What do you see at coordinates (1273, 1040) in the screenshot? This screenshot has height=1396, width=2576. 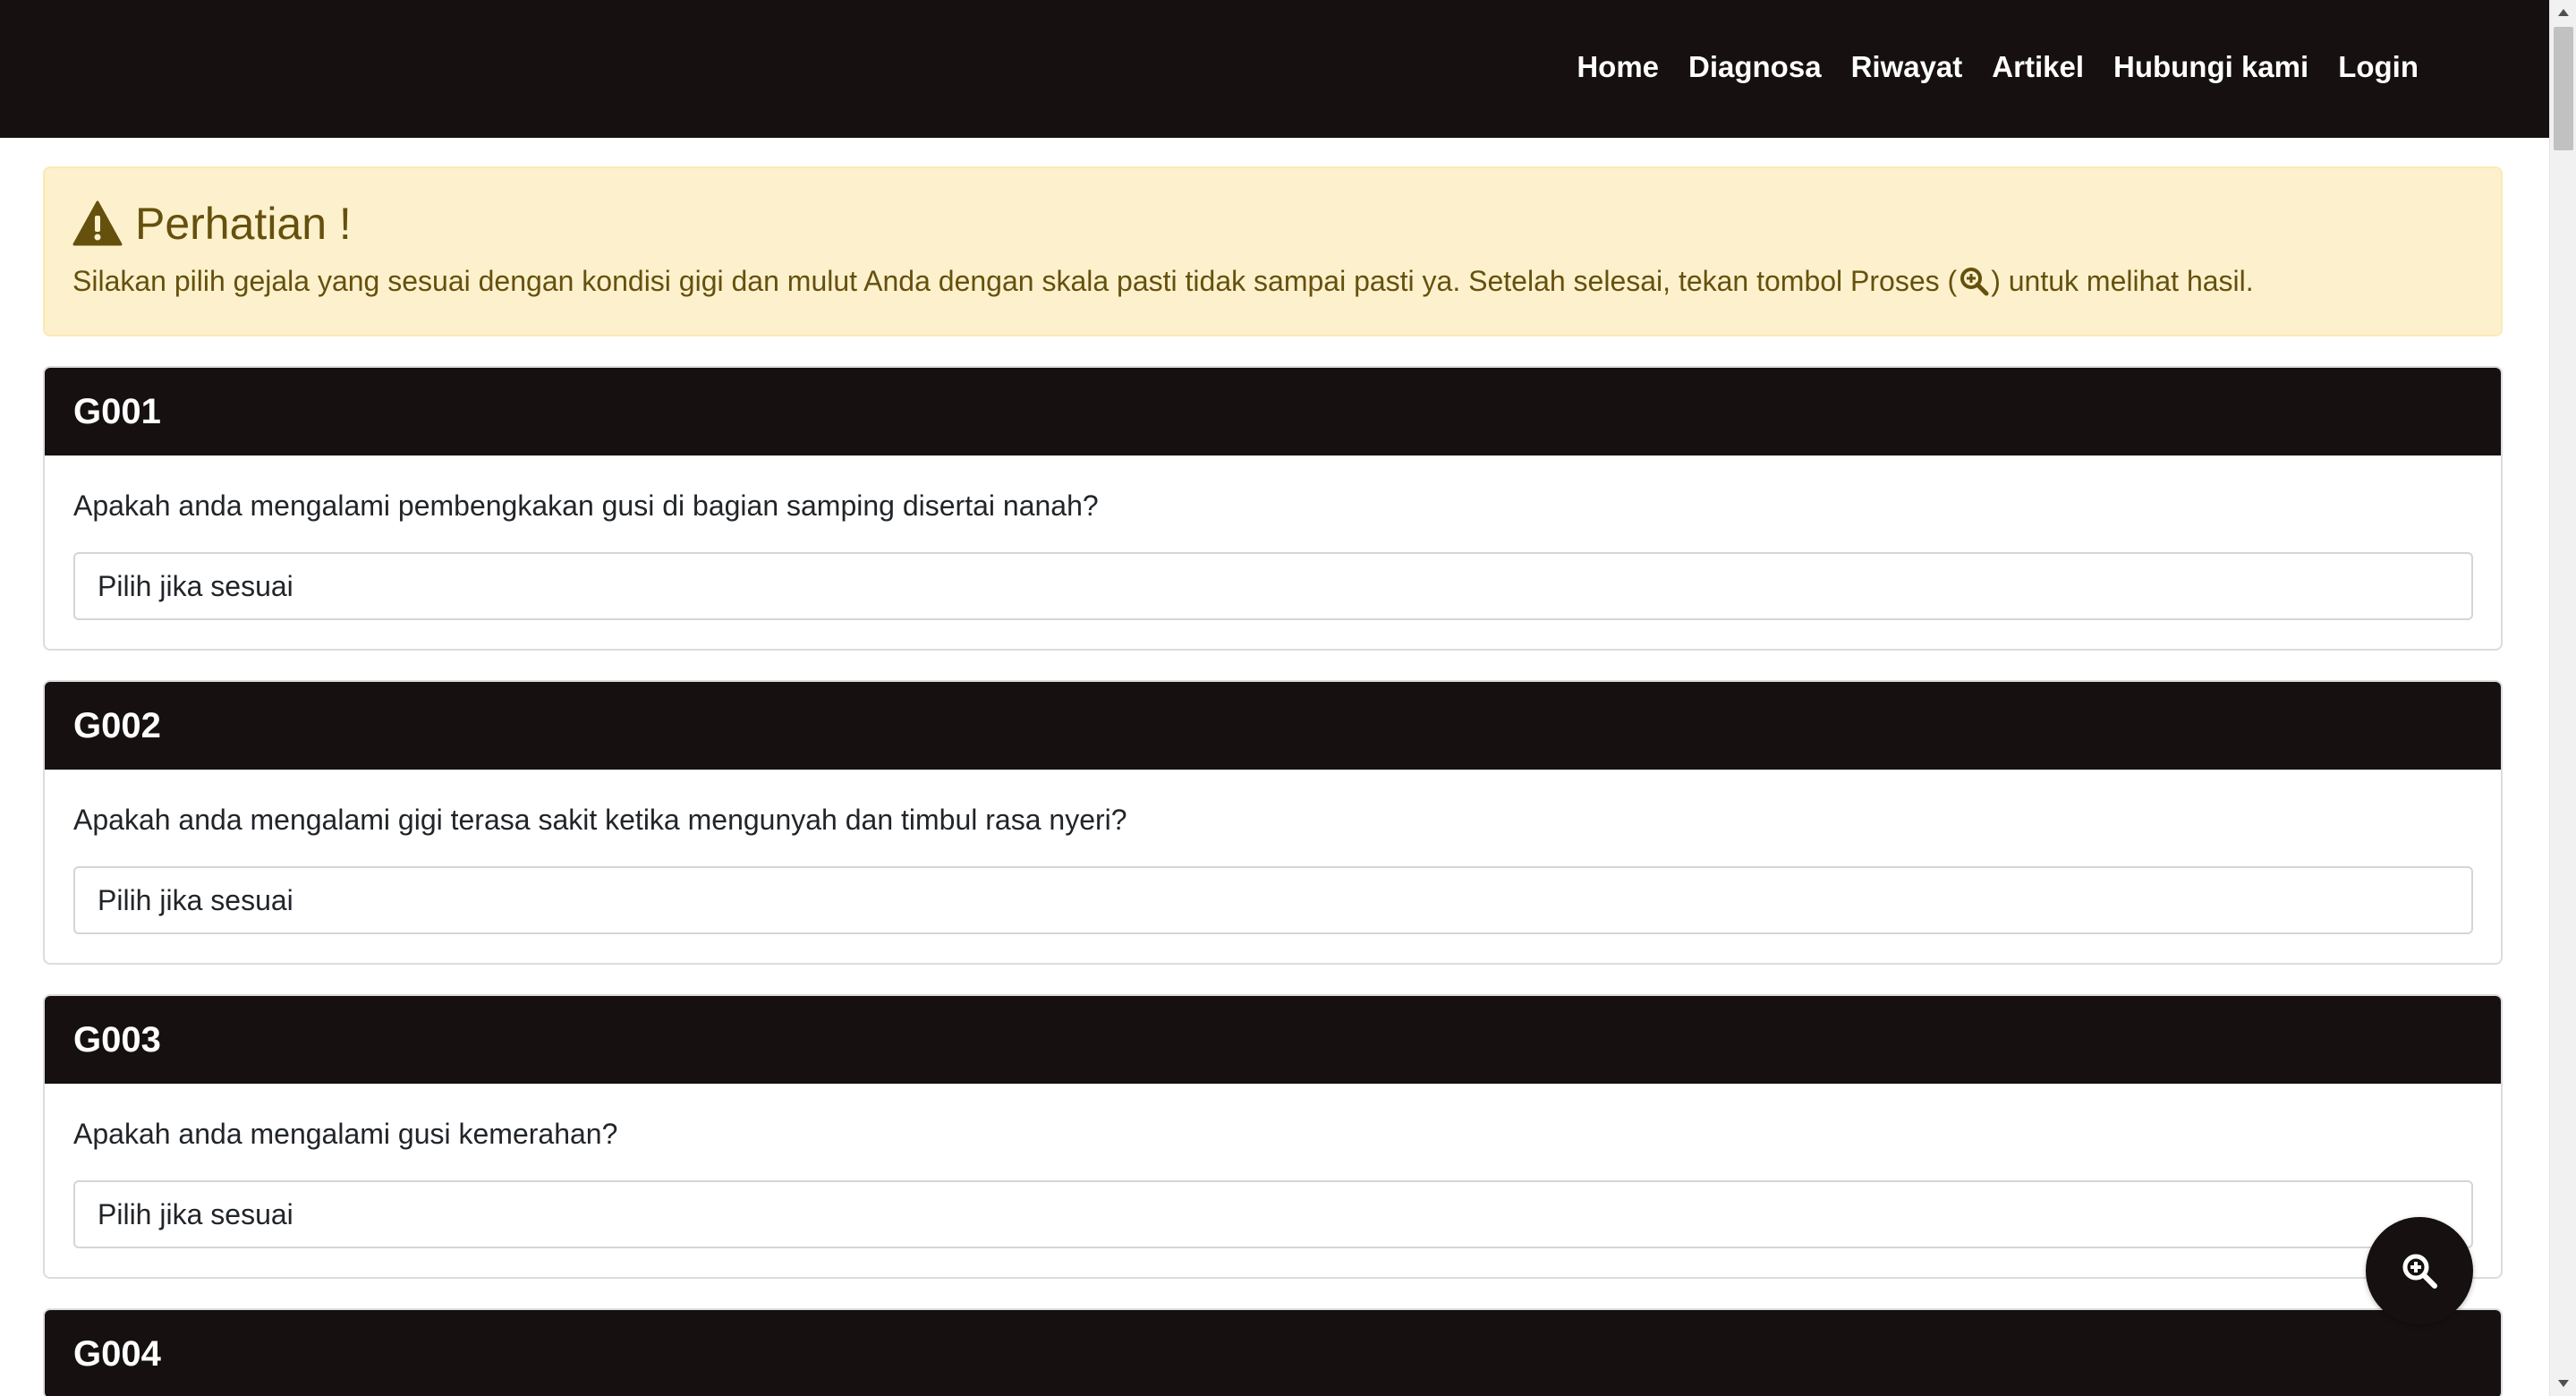 I see `symptom-code: G003` at bounding box center [1273, 1040].